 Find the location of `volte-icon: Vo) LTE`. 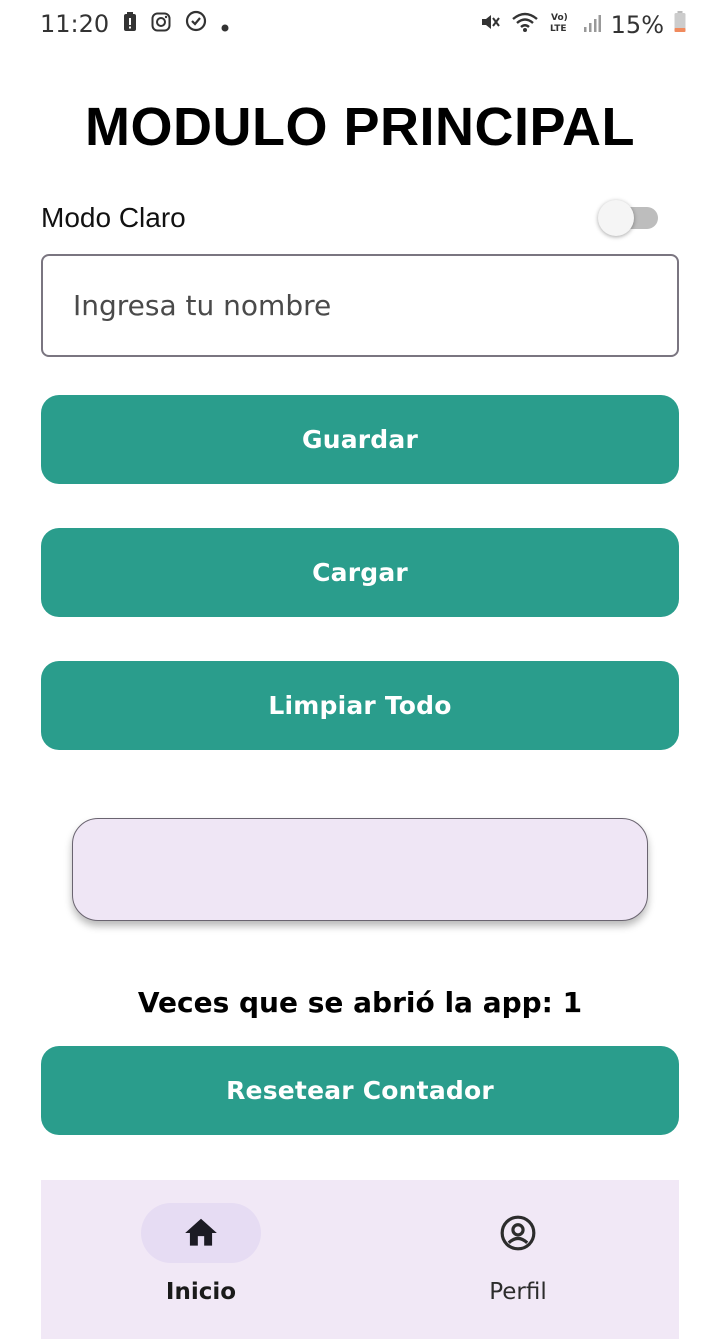

volte-icon: Vo) LTE is located at coordinates (561, 25).